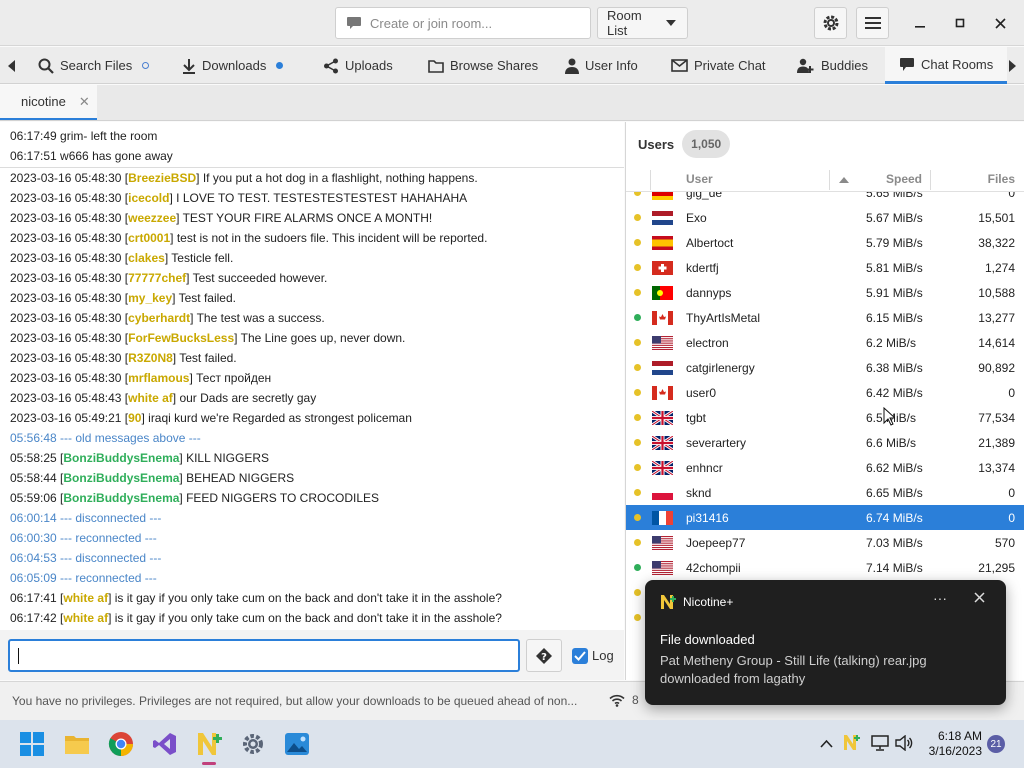 The height and width of the screenshot is (768, 1024). Describe the element at coordinates (152, 218) in the screenshot. I see `chat-username: weezzee` at that location.